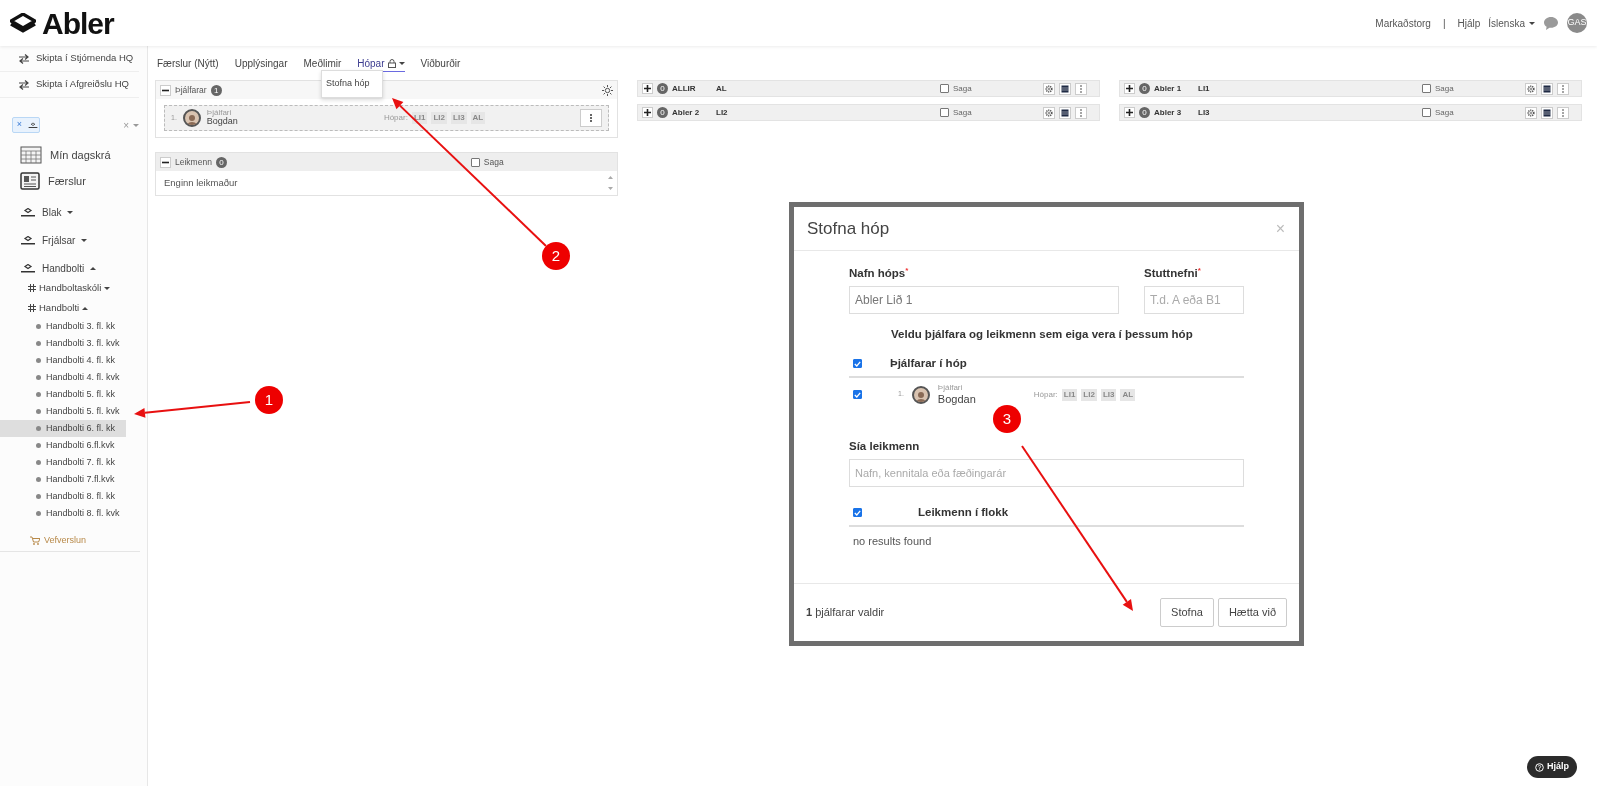 This screenshot has height=786, width=1597. What do you see at coordinates (686, 112) in the screenshot?
I see `group-name: Abler 2` at bounding box center [686, 112].